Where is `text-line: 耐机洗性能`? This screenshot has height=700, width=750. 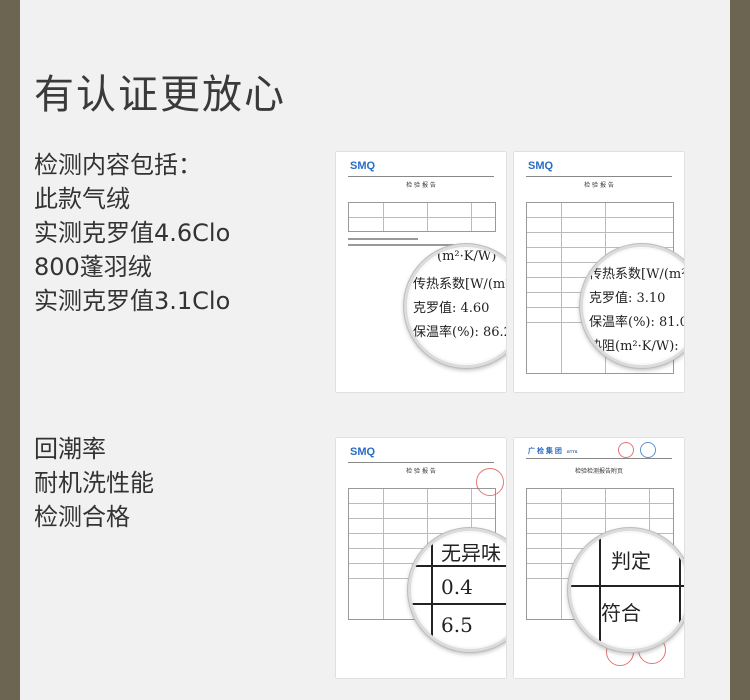
text-line: 耐机洗性能 is located at coordinates (94, 483).